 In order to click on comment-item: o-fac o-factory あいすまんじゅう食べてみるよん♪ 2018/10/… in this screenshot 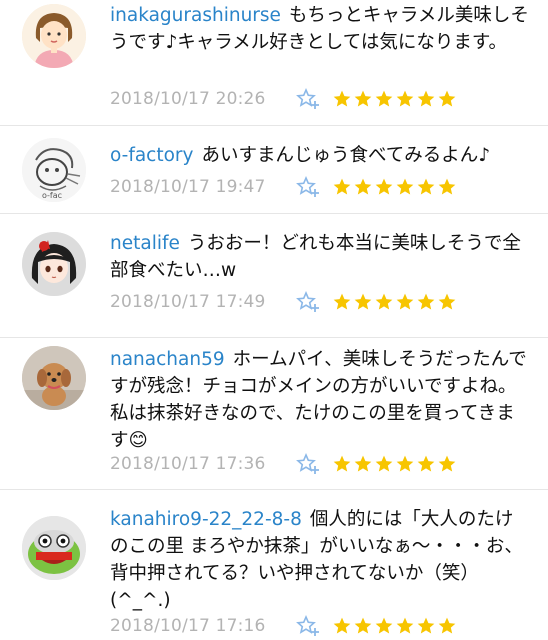, I will do `click(274, 170)`.